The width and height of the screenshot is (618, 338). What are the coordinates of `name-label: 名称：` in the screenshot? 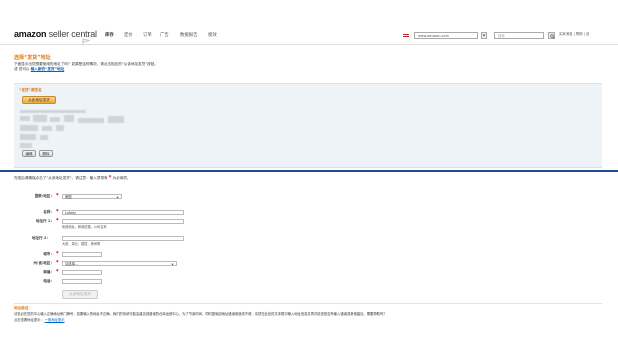 It's located at (48, 212).